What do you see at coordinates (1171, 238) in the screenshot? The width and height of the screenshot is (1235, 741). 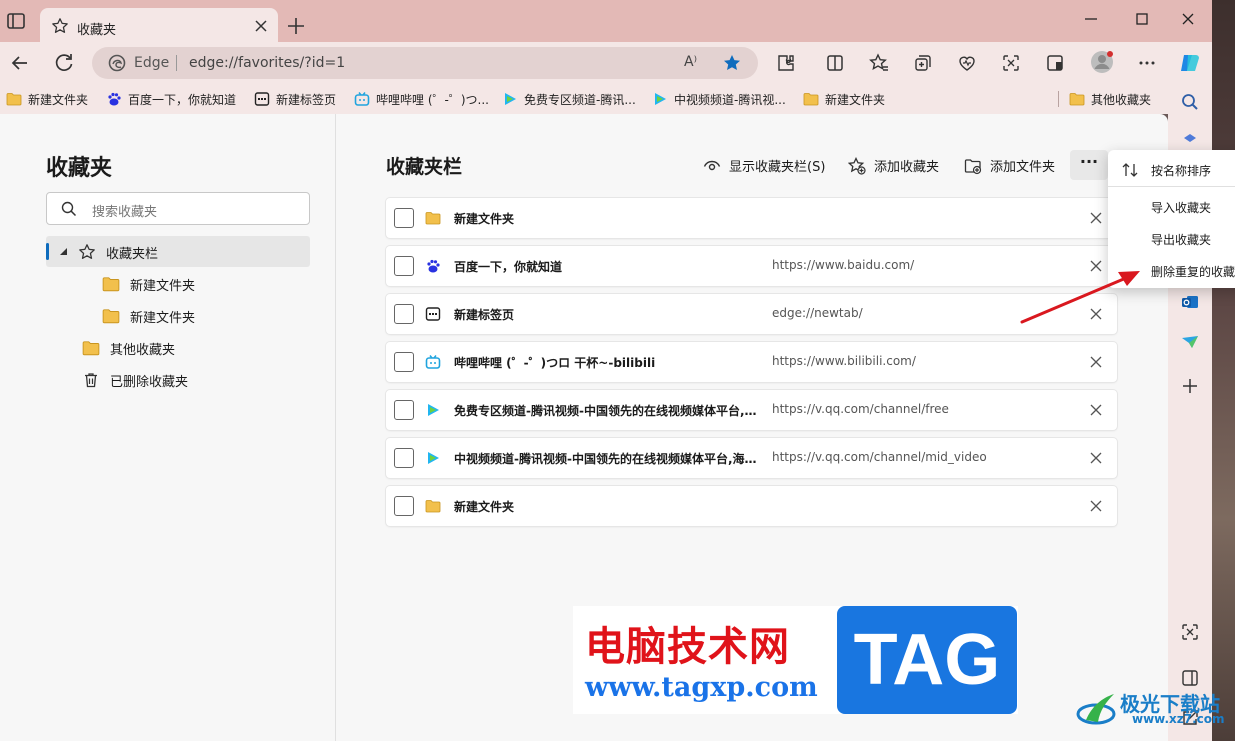 I see `menu-export-favorites: 导出收藏夹` at bounding box center [1171, 238].